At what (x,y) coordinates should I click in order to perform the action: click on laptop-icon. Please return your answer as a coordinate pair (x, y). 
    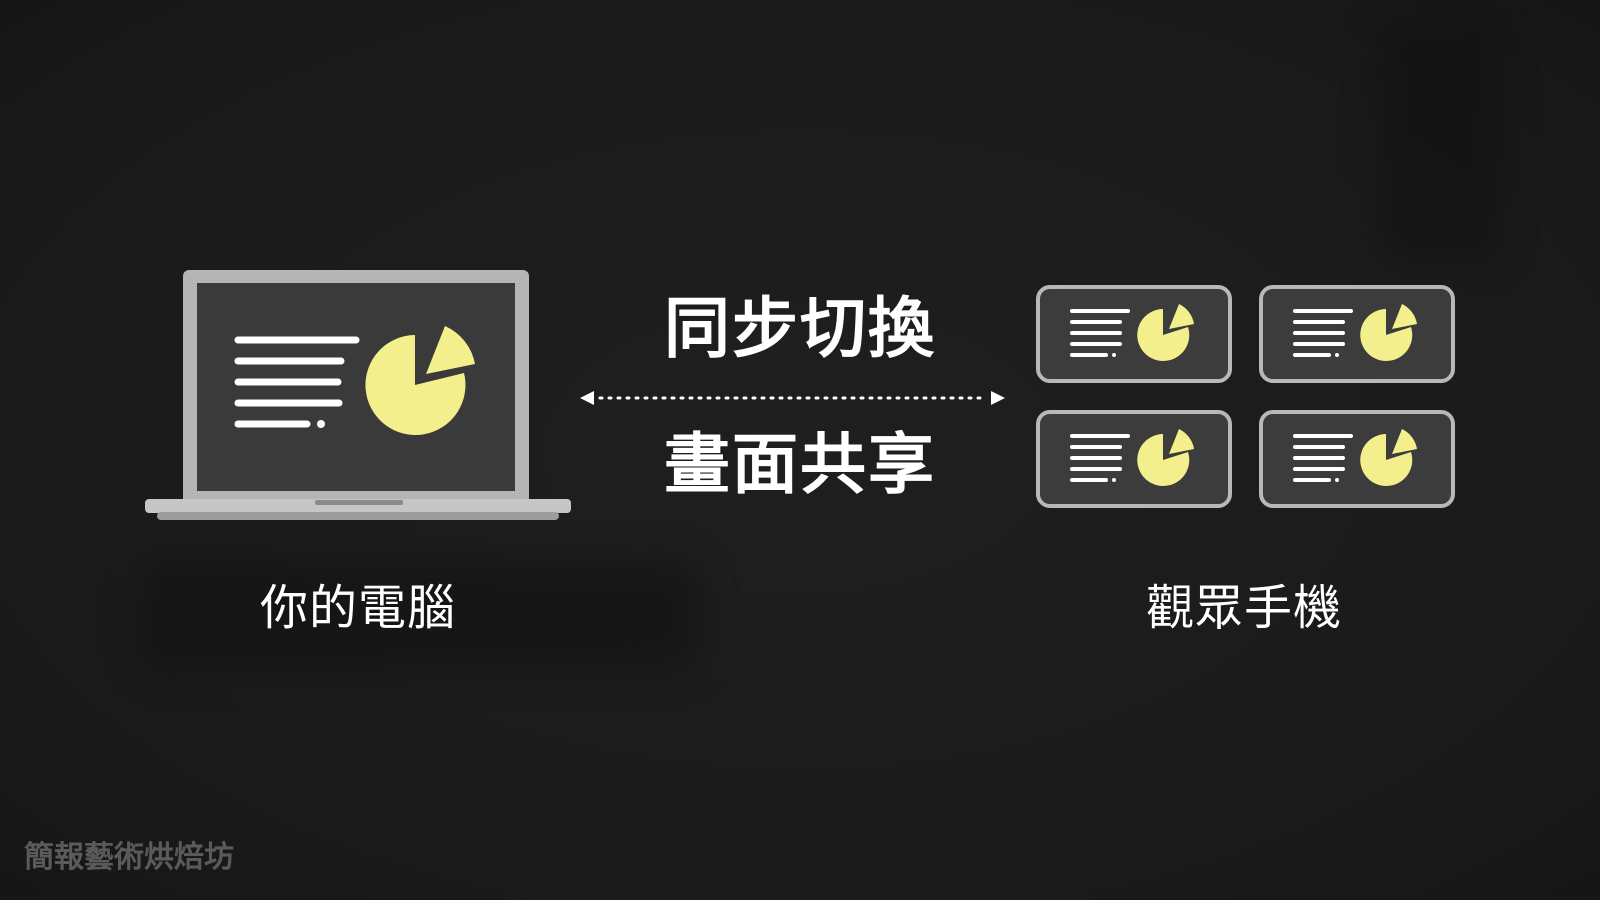
    Looking at the image, I should click on (358, 399).